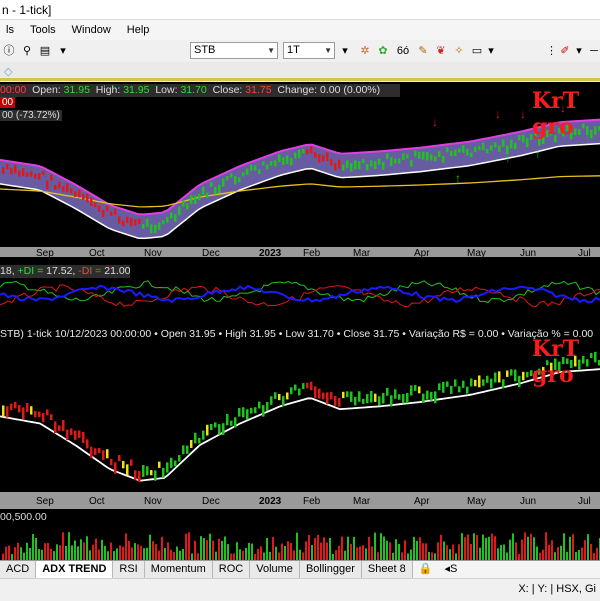 This screenshot has height=601, width=600. What do you see at coordinates (138, 30) in the screenshot?
I see `menu-item-help: Help` at bounding box center [138, 30].